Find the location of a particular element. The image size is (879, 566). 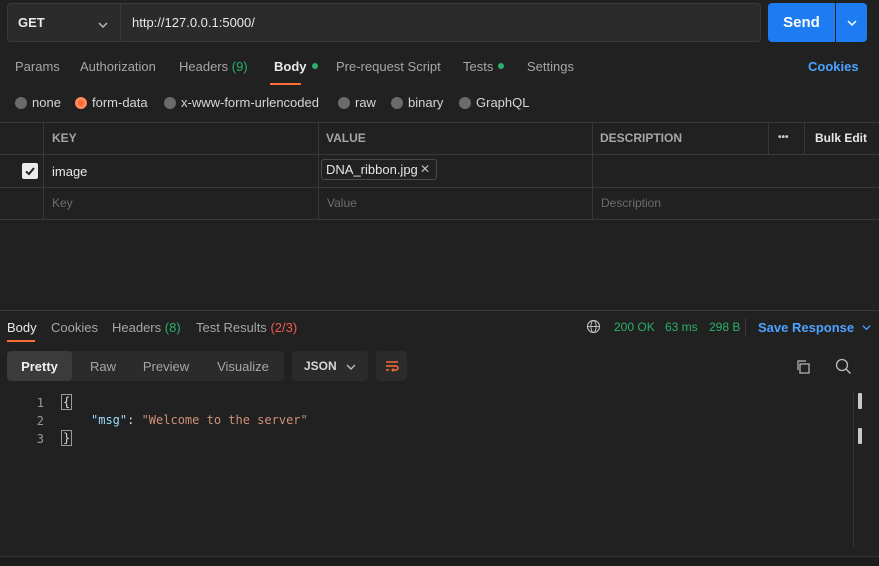

wrap-lines-button is located at coordinates (391, 366).